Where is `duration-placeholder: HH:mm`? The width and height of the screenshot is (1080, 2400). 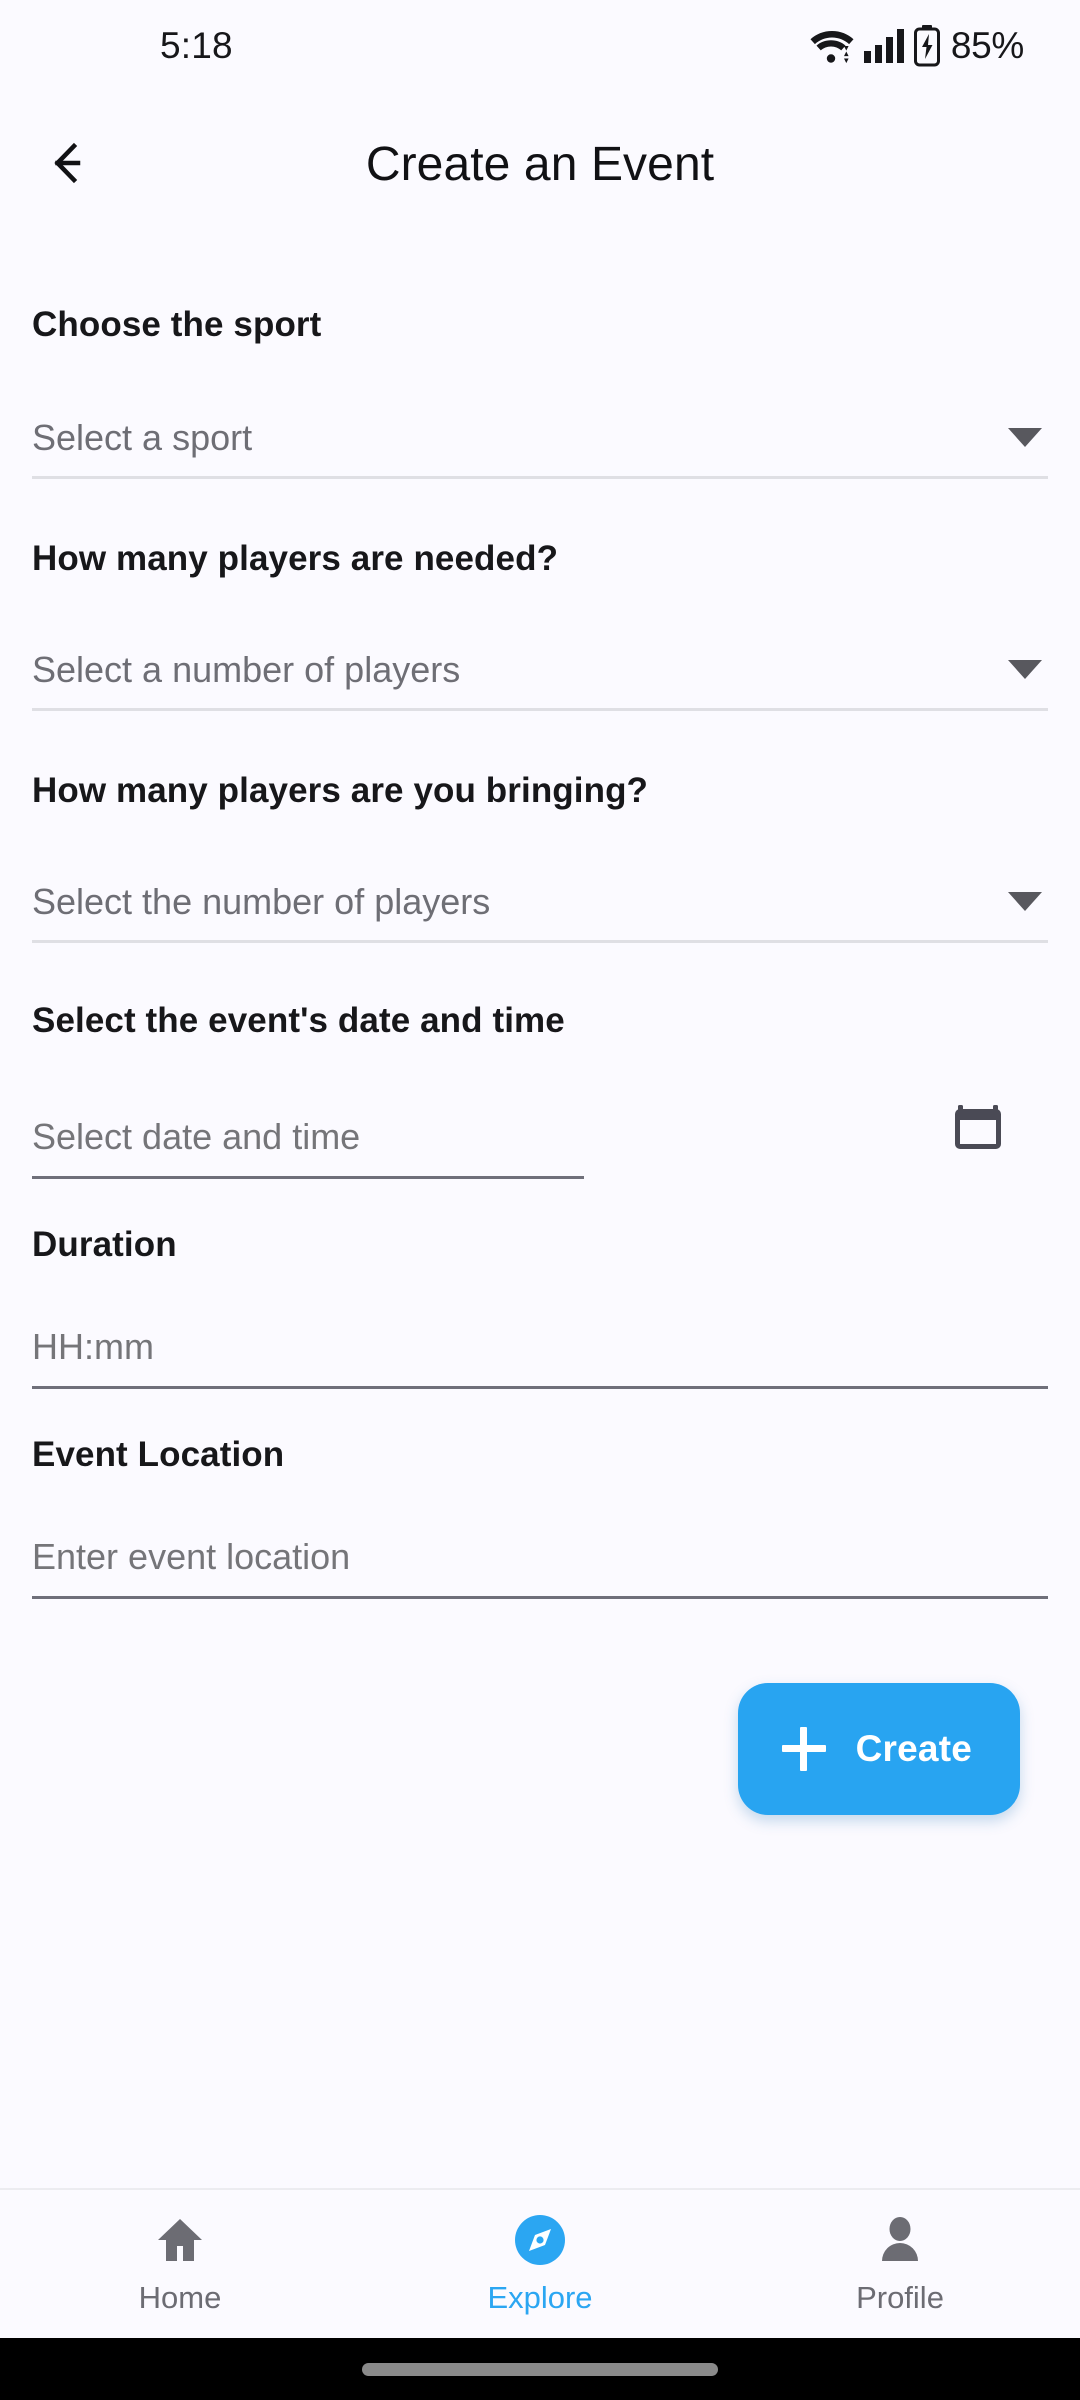 duration-placeholder: HH:mm is located at coordinates (93, 1346).